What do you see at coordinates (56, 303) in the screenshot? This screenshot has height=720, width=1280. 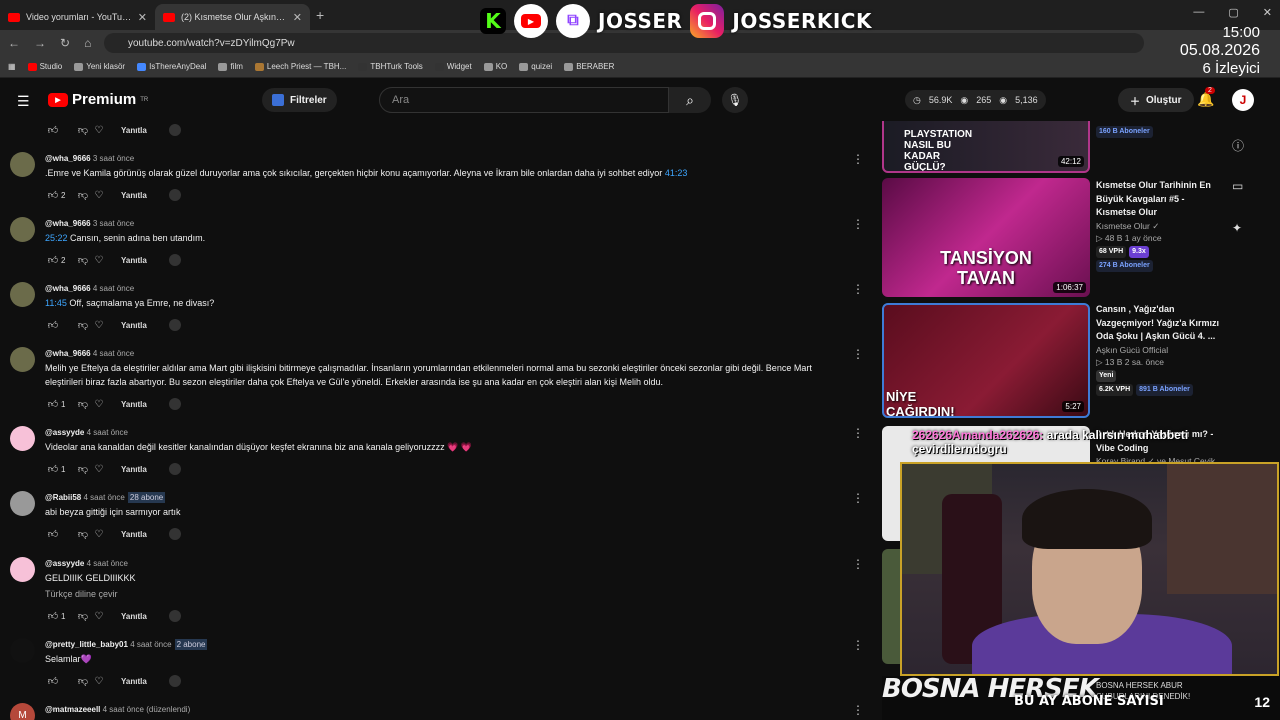 I see `timestamp-link: 11:45` at bounding box center [56, 303].